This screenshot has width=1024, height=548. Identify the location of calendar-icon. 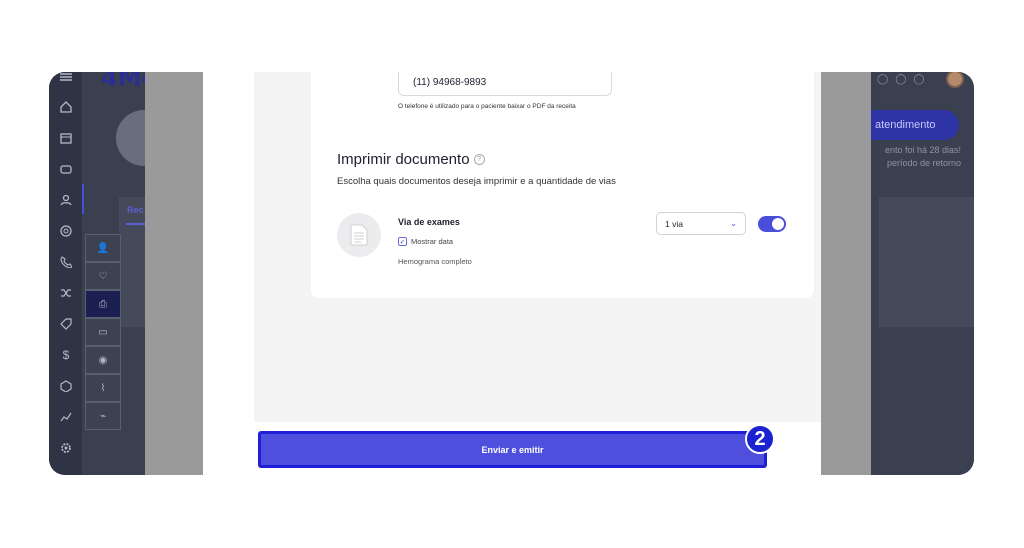
(66, 138).